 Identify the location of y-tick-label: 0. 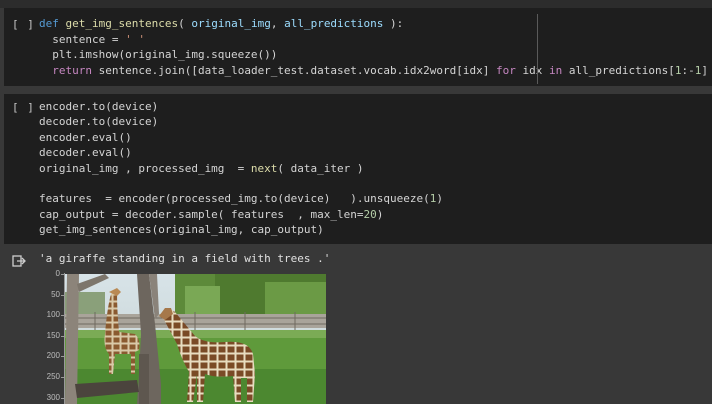
(57, 273).